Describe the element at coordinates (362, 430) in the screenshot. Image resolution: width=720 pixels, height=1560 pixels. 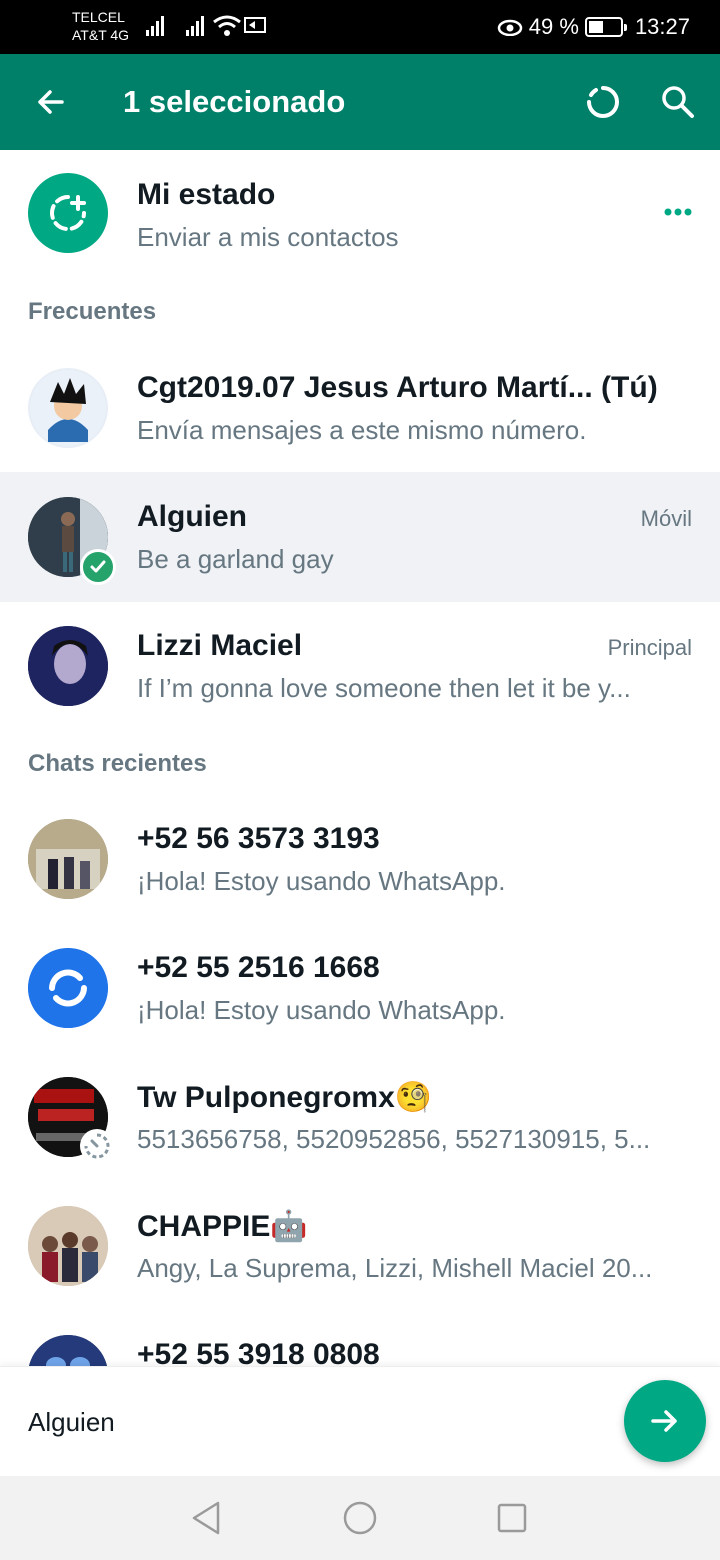
I see `contact-subtitle: Envía mensajes a este mismo número.` at that location.